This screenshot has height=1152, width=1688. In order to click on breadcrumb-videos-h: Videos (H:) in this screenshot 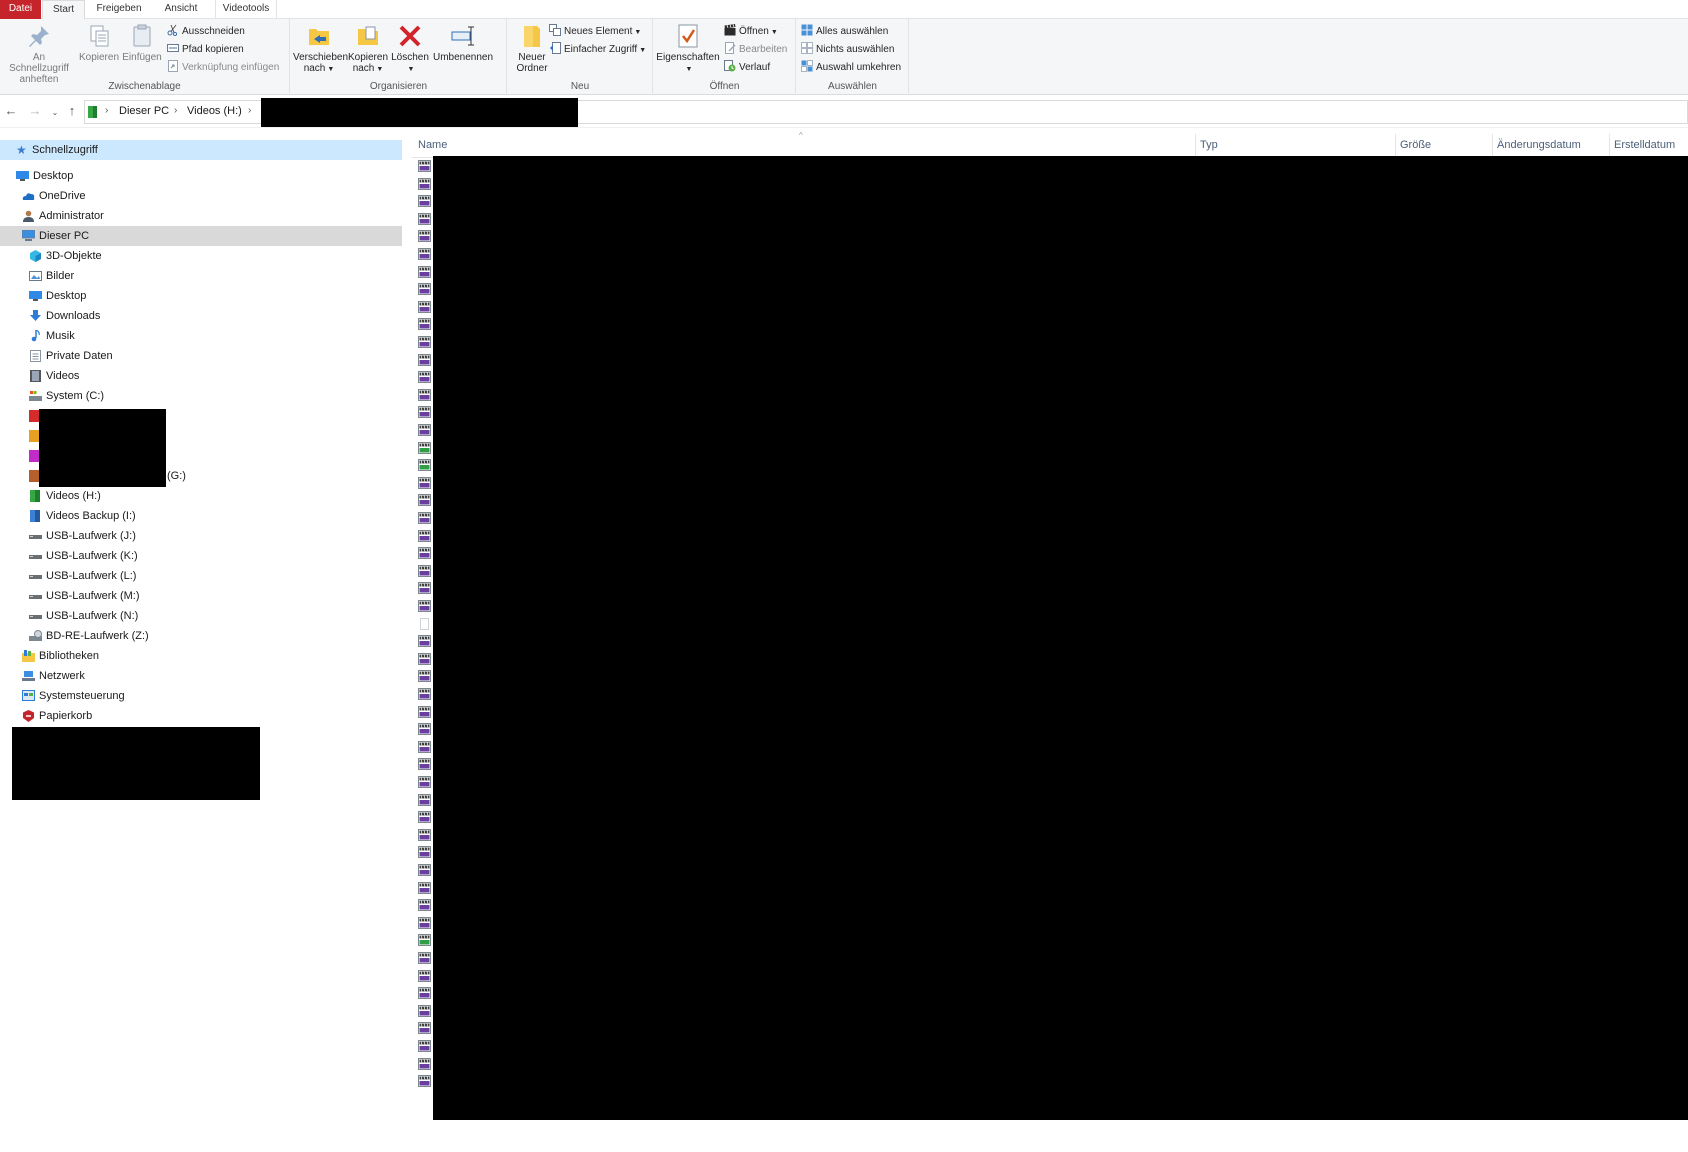, I will do `click(214, 111)`.